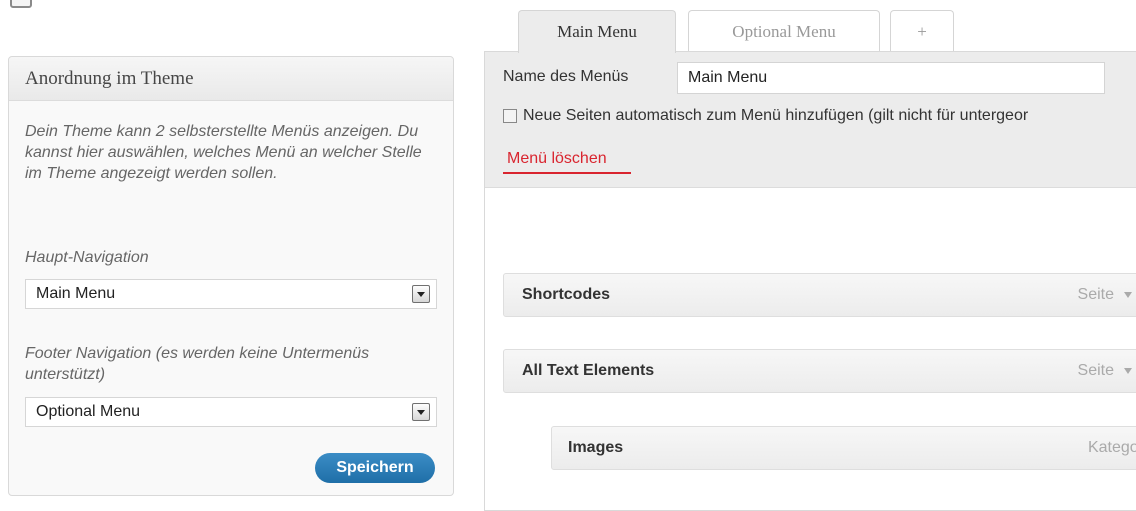 The image size is (1136, 511). I want to click on footer-nav-select: Optional Menu, so click(231, 412).